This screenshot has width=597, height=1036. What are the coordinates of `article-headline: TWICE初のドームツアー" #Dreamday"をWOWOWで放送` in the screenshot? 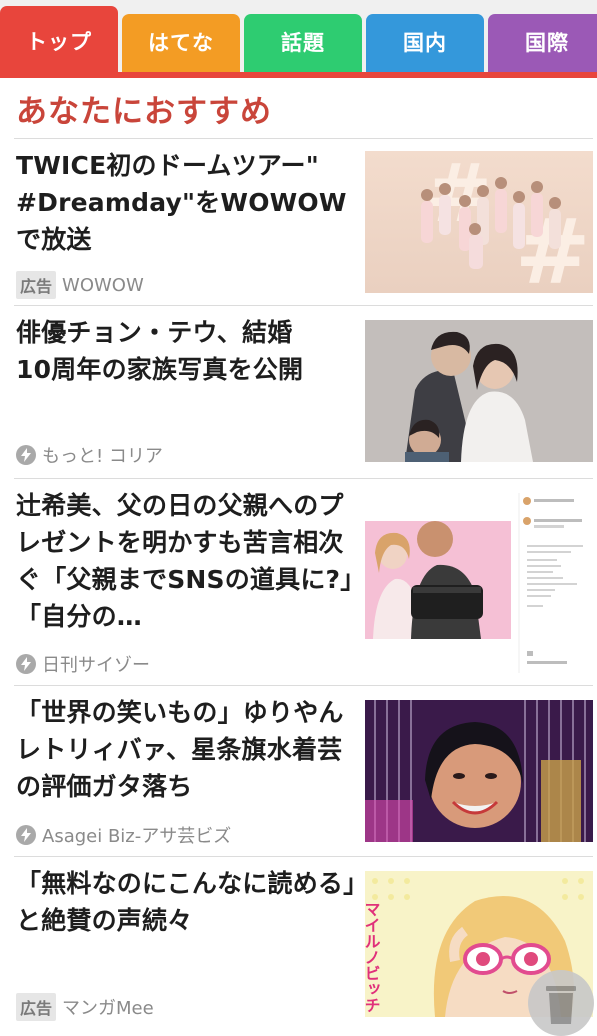 It's located at (186, 202).